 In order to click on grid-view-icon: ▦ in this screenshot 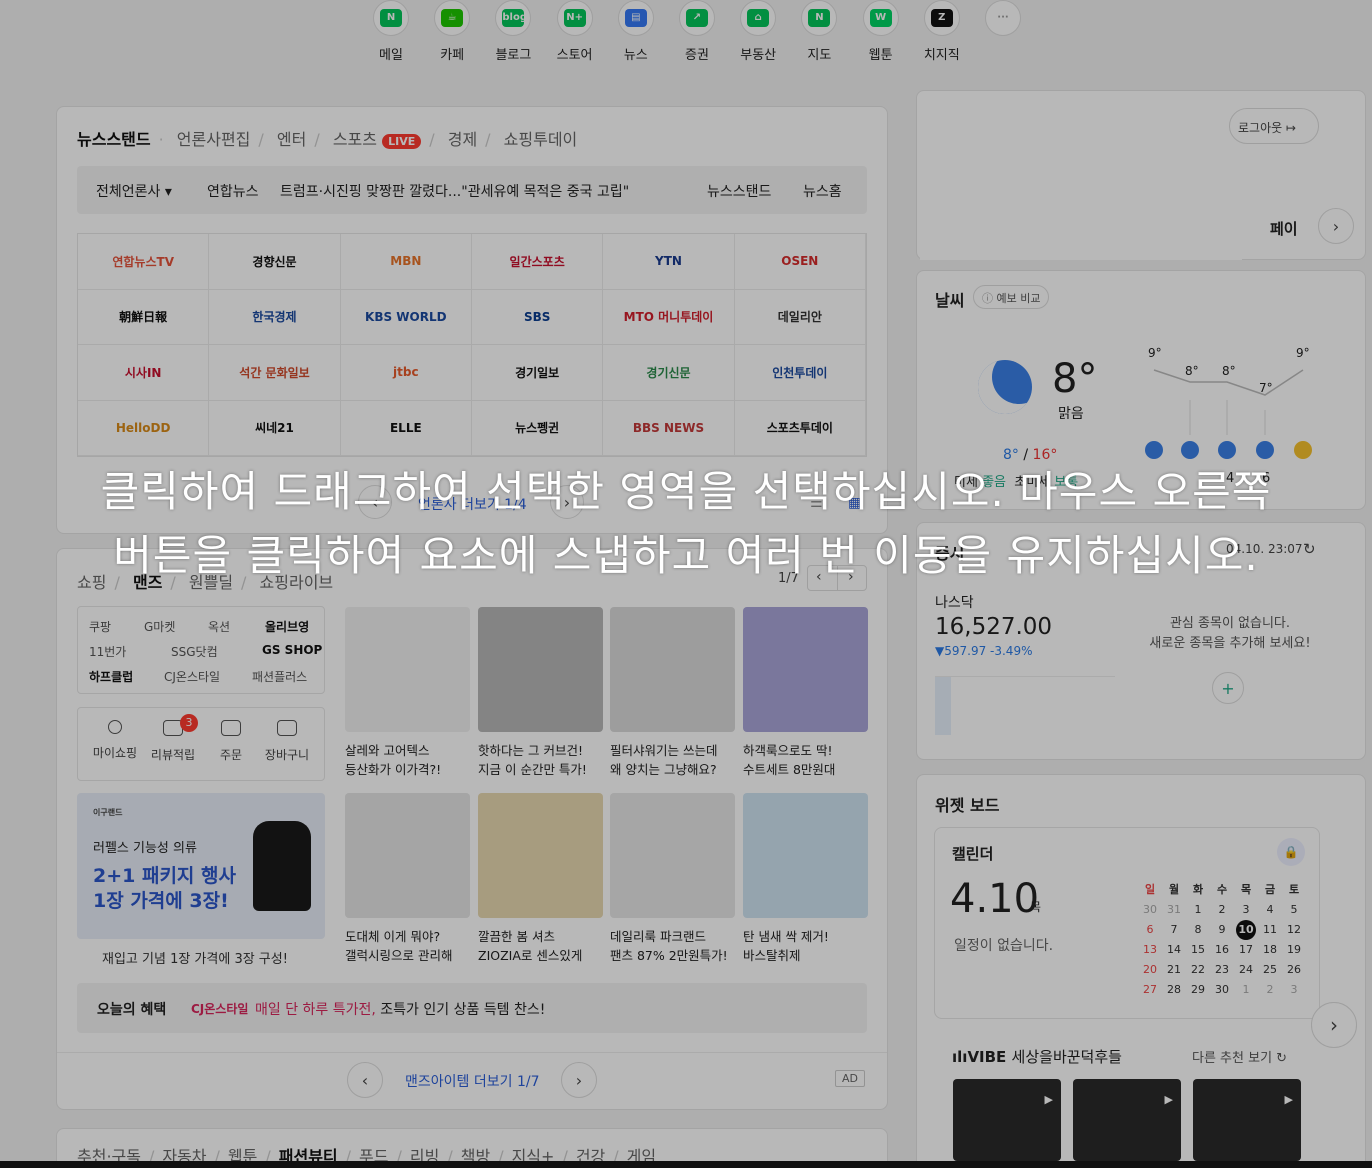, I will do `click(854, 503)`.